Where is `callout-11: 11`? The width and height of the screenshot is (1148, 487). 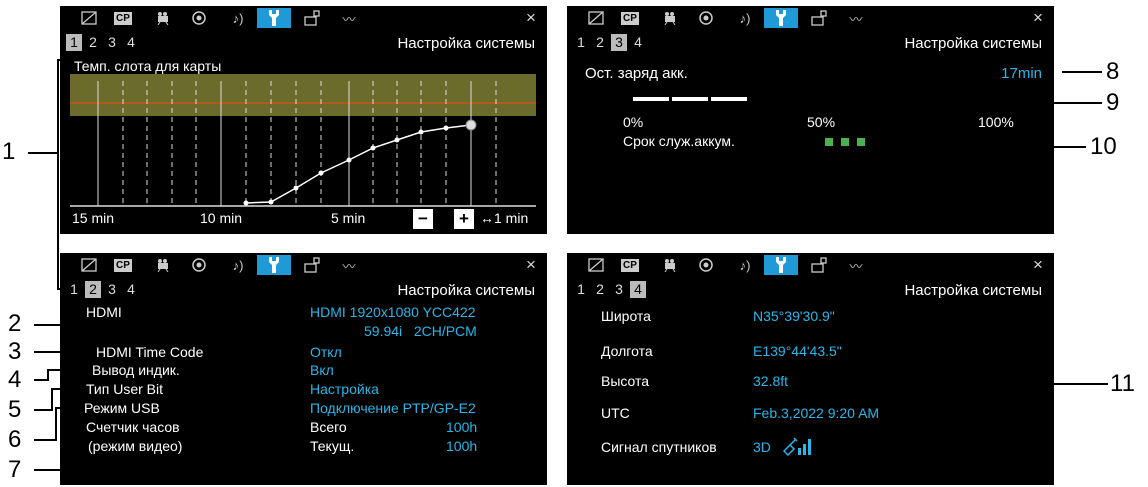 callout-11: 11 is located at coordinates (1122, 383).